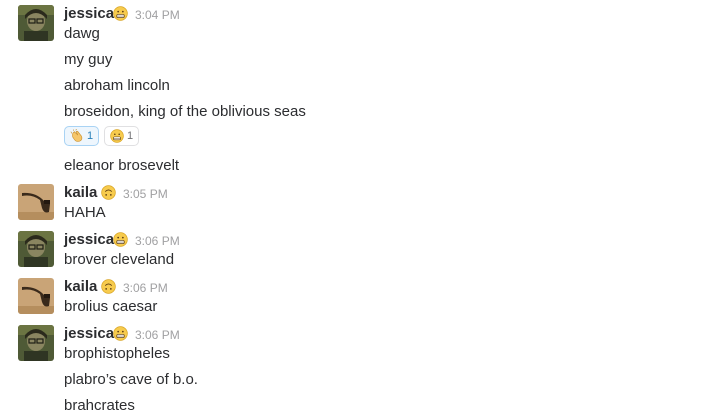 Image resolution: width=705 pixels, height=419 pixels. Describe the element at coordinates (82, 33) in the screenshot. I see `message-text: dawg` at that location.